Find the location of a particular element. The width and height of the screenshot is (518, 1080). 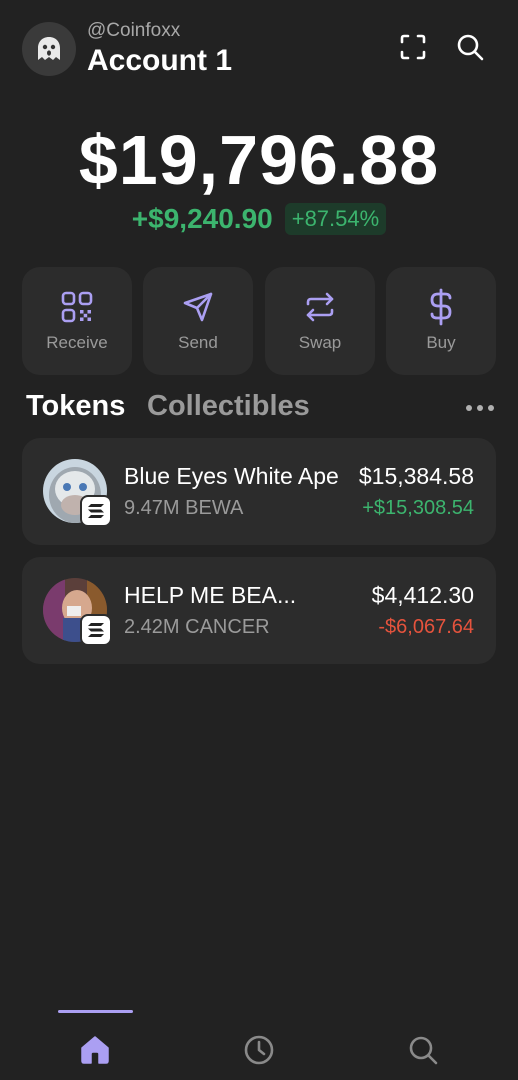

tab-tokens: Tokens is located at coordinates (75, 406).